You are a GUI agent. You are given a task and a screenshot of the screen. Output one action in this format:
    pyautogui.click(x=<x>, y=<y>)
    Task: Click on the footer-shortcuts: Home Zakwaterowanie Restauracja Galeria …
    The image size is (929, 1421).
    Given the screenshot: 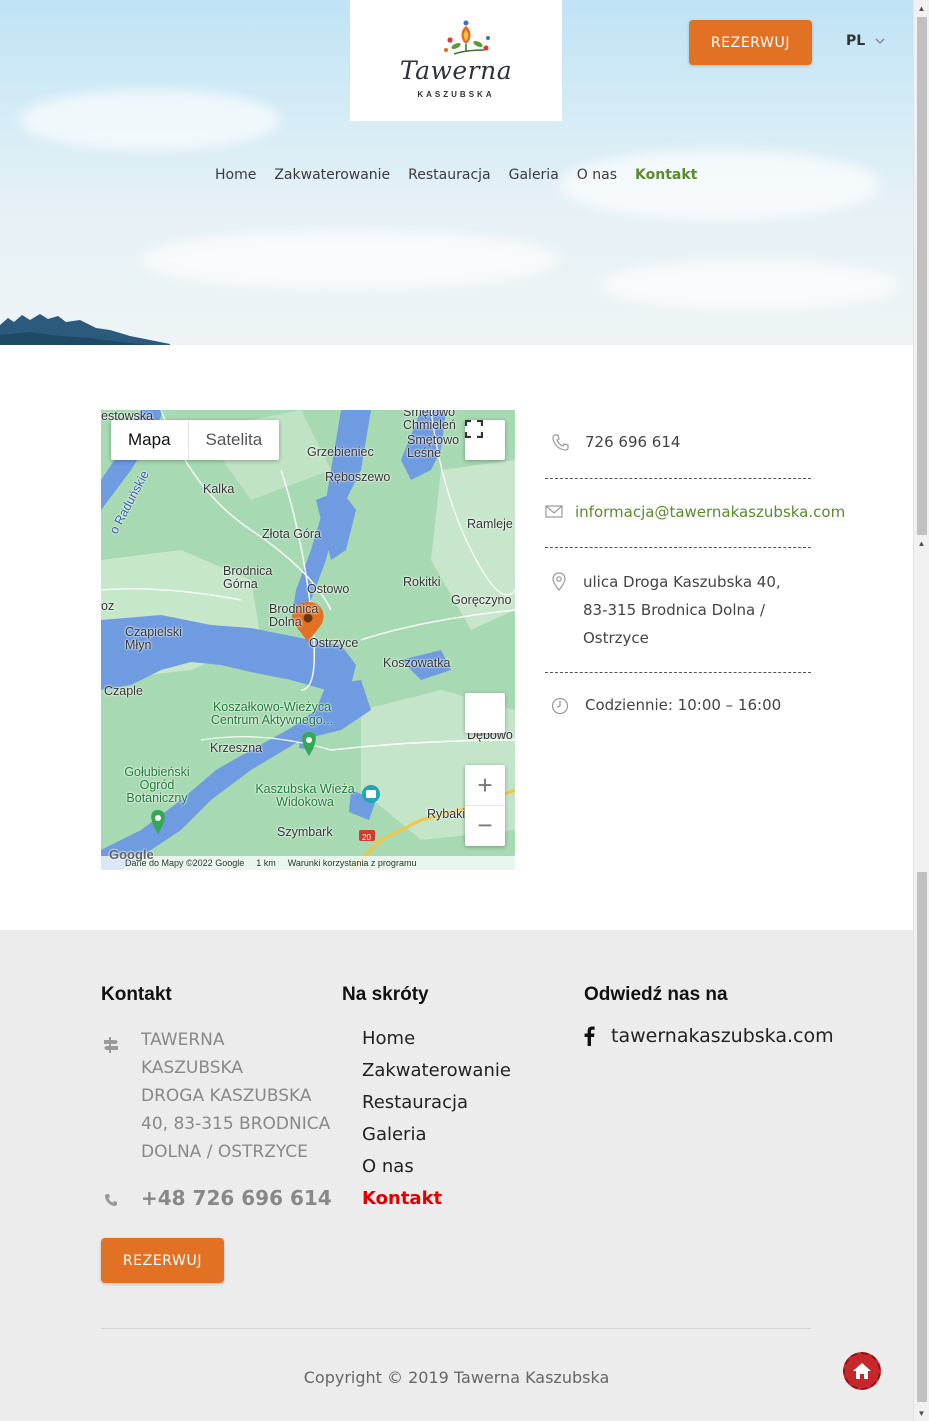 What is the action you would take?
    pyautogui.click(x=436, y=1124)
    